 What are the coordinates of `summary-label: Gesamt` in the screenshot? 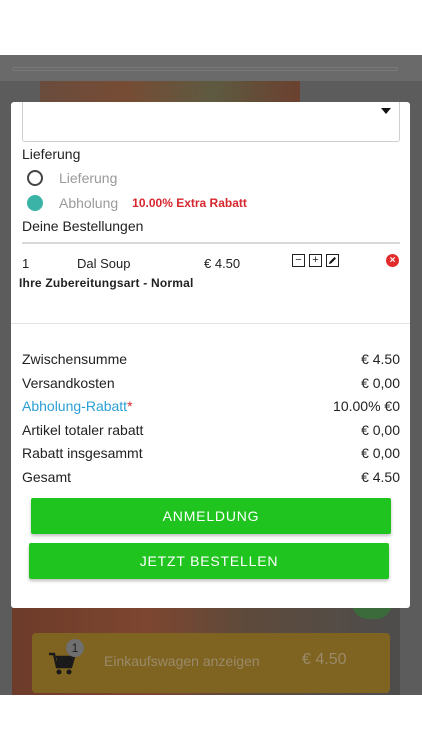 It's located at (47, 477).